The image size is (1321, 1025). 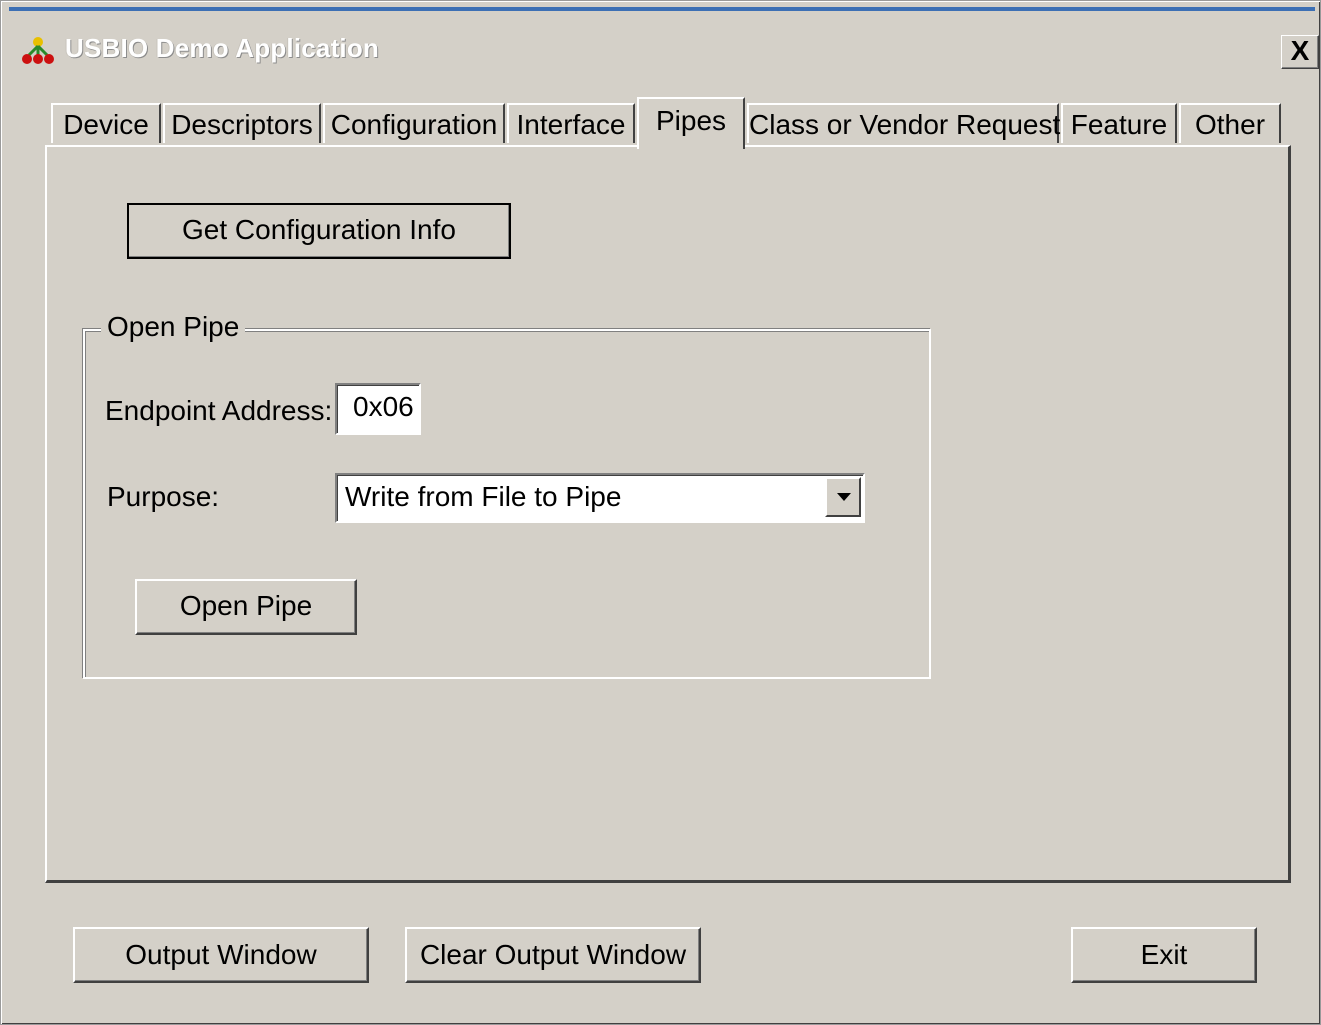 What do you see at coordinates (246, 607) in the screenshot?
I see `open-pipe-button: Open Pipe` at bounding box center [246, 607].